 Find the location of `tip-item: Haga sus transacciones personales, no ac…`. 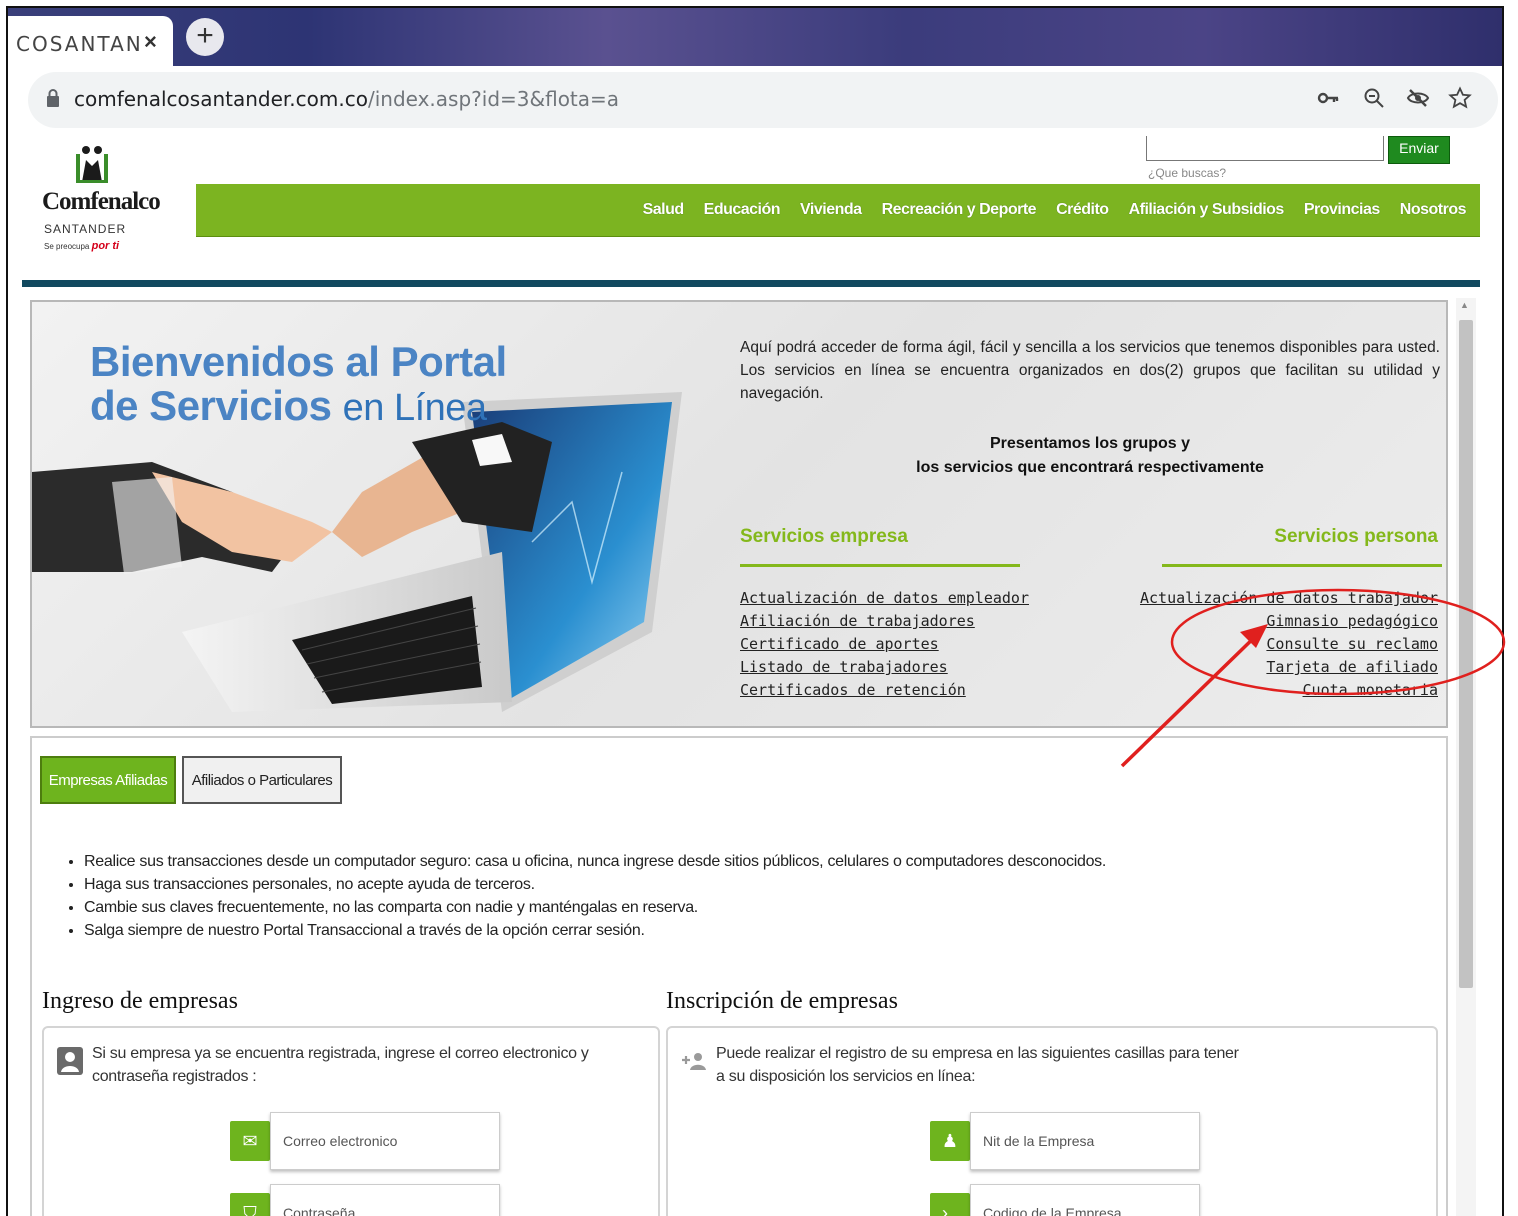

tip-item: Haga sus transacciones personales, no ac… is located at coordinates (595, 884).